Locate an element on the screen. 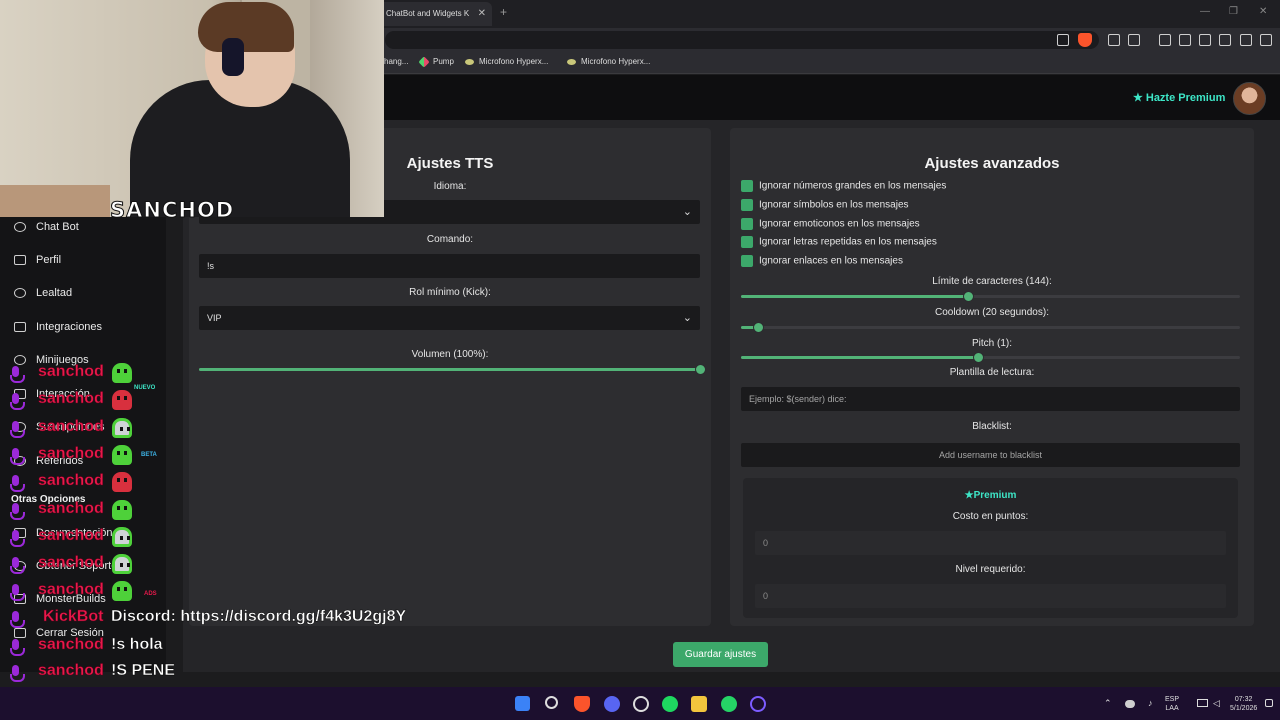 The width and height of the screenshot is (1280, 720). wallet-icon is located at coordinates (1134, 40).